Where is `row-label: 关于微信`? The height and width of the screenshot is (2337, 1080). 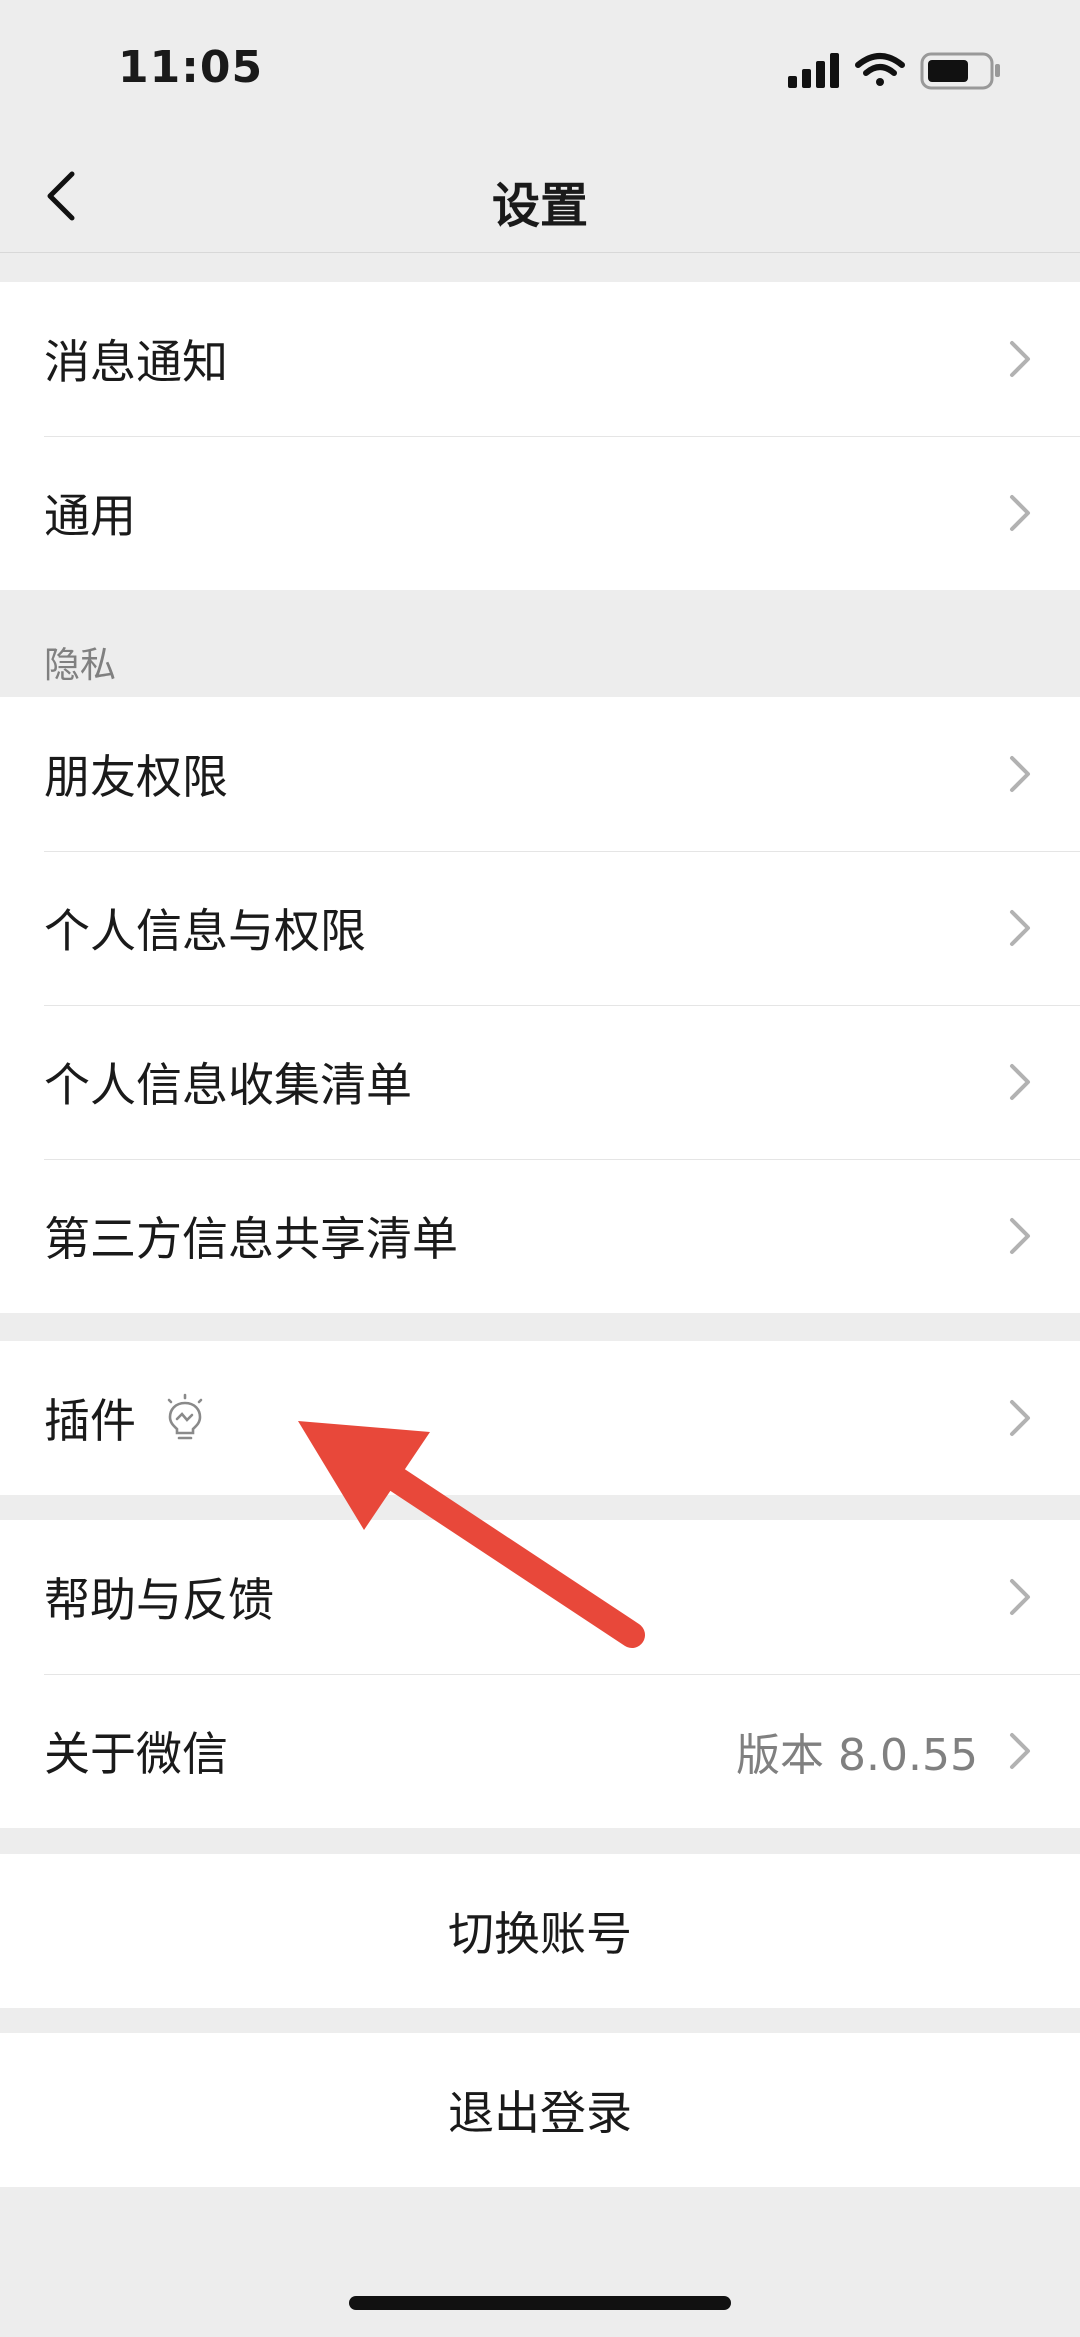
row-label: 关于微信 is located at coordinates (136, 1754).